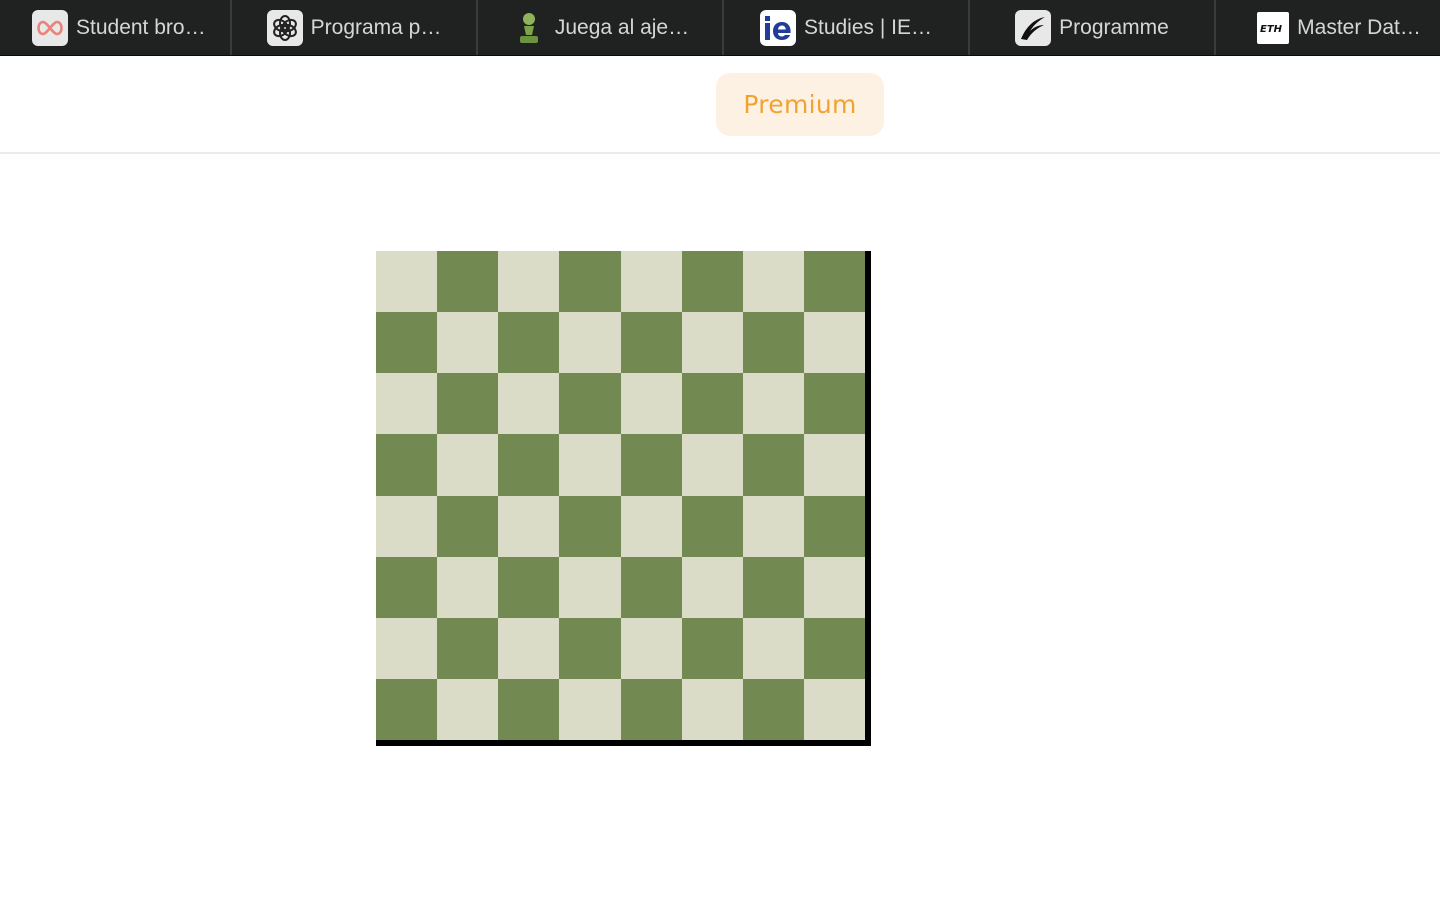 Image resolution: width=1440 pixels, height=900 pixels. What do you see at coordinates (529, 282) in the screenshot?
I see `board-square-c8` at bounding box center [529, 282].